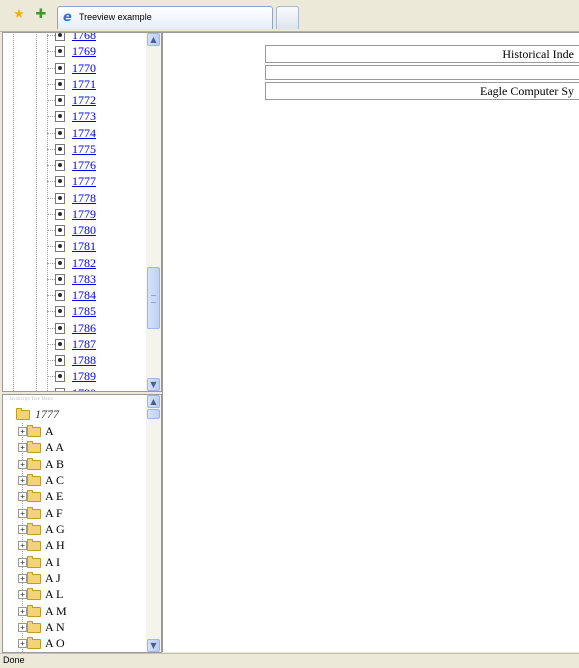 Image resolution: width=579 pixels, height=668 pixels. Describe the element at coordinates (84, 181) in the screenshot. I see `year-link: 1777` at that location.